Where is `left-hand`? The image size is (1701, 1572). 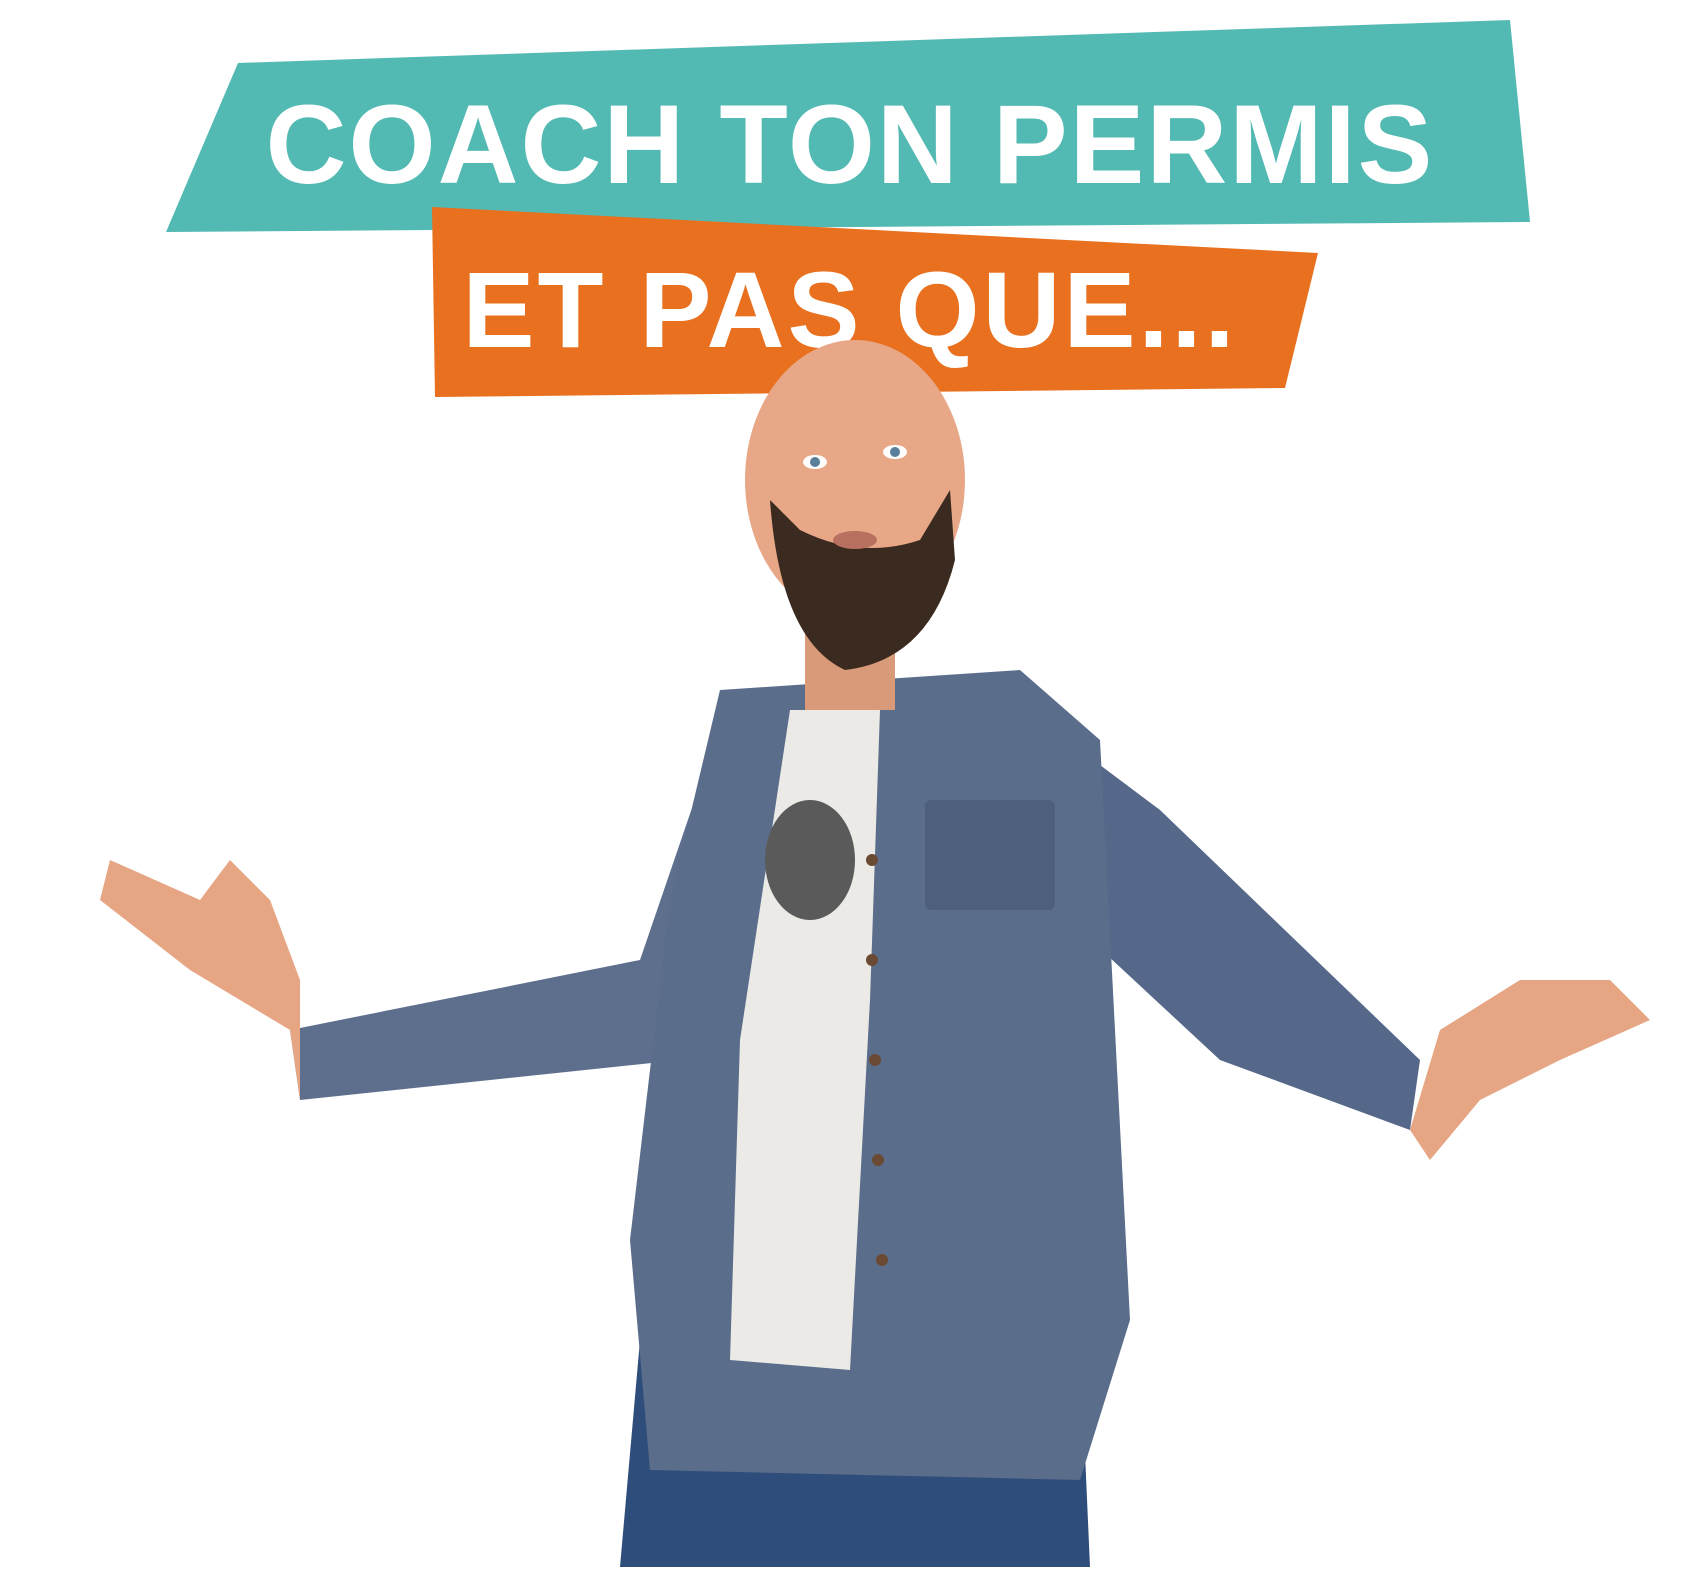 left-hand is located at coordinates (200, 980).